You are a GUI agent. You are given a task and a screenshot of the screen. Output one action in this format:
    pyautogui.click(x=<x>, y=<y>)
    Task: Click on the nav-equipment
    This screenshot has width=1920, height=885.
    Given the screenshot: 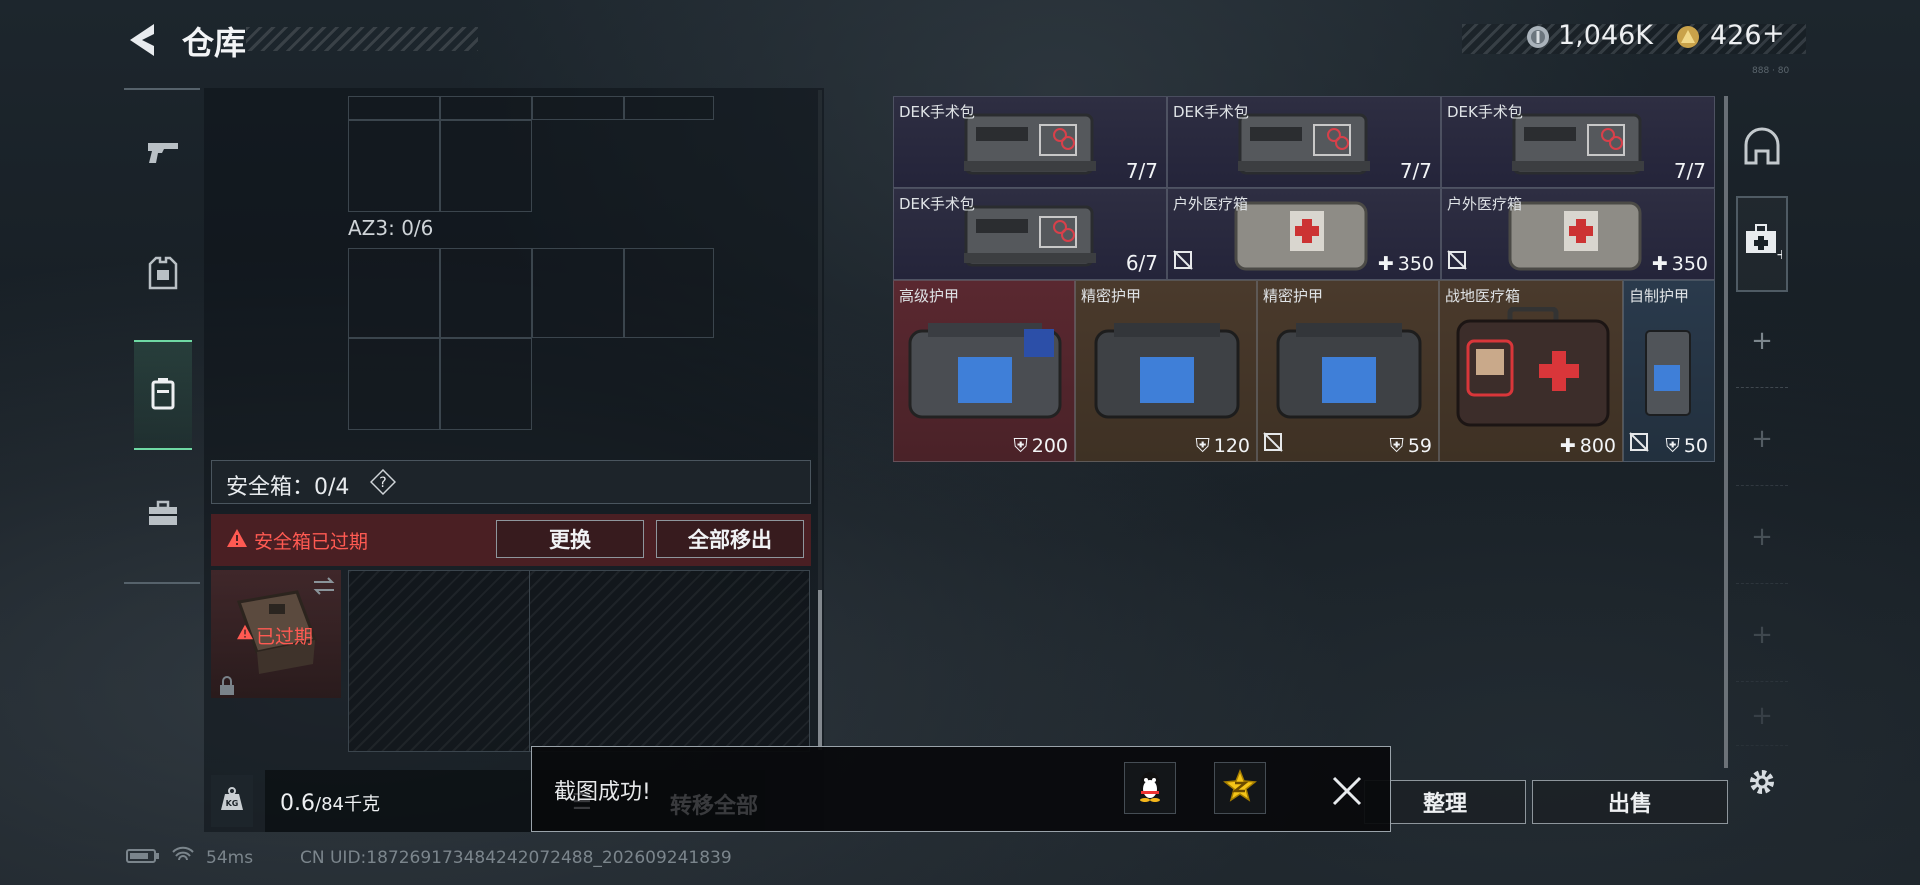 What is the action you would take?
    pyautogui.click(x=163, y=275)
    